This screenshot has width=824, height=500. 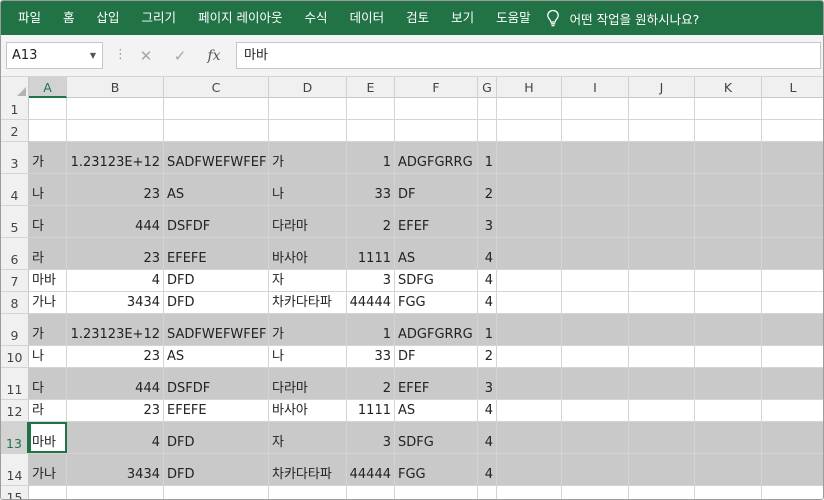 What do you see at coordinates (792, 383) in the screenshot?
I see `cell-l11` at bounding box center [792, 383].